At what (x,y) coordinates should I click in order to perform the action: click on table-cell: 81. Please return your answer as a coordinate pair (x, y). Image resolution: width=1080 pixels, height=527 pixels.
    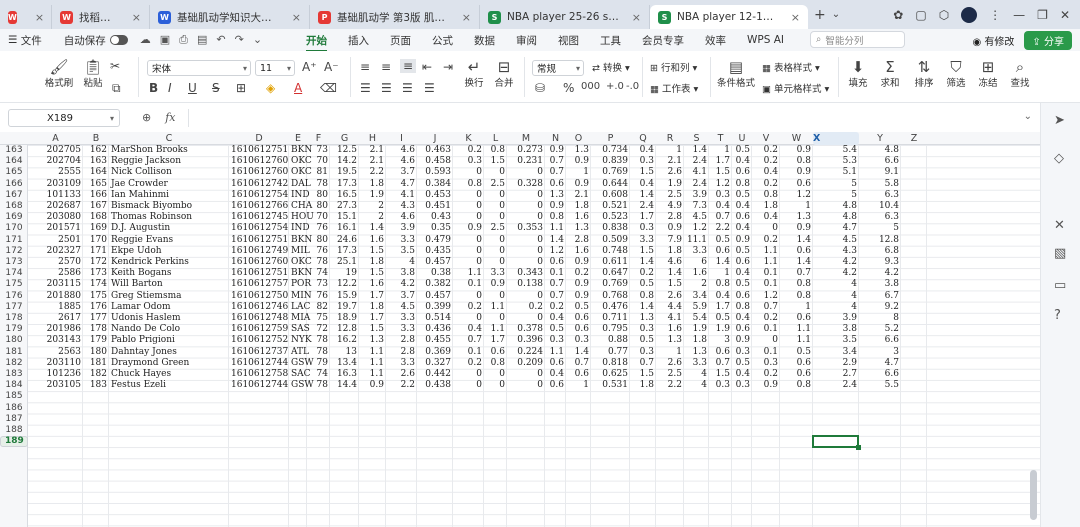
    Looking at the image, I should click on (318, 172).